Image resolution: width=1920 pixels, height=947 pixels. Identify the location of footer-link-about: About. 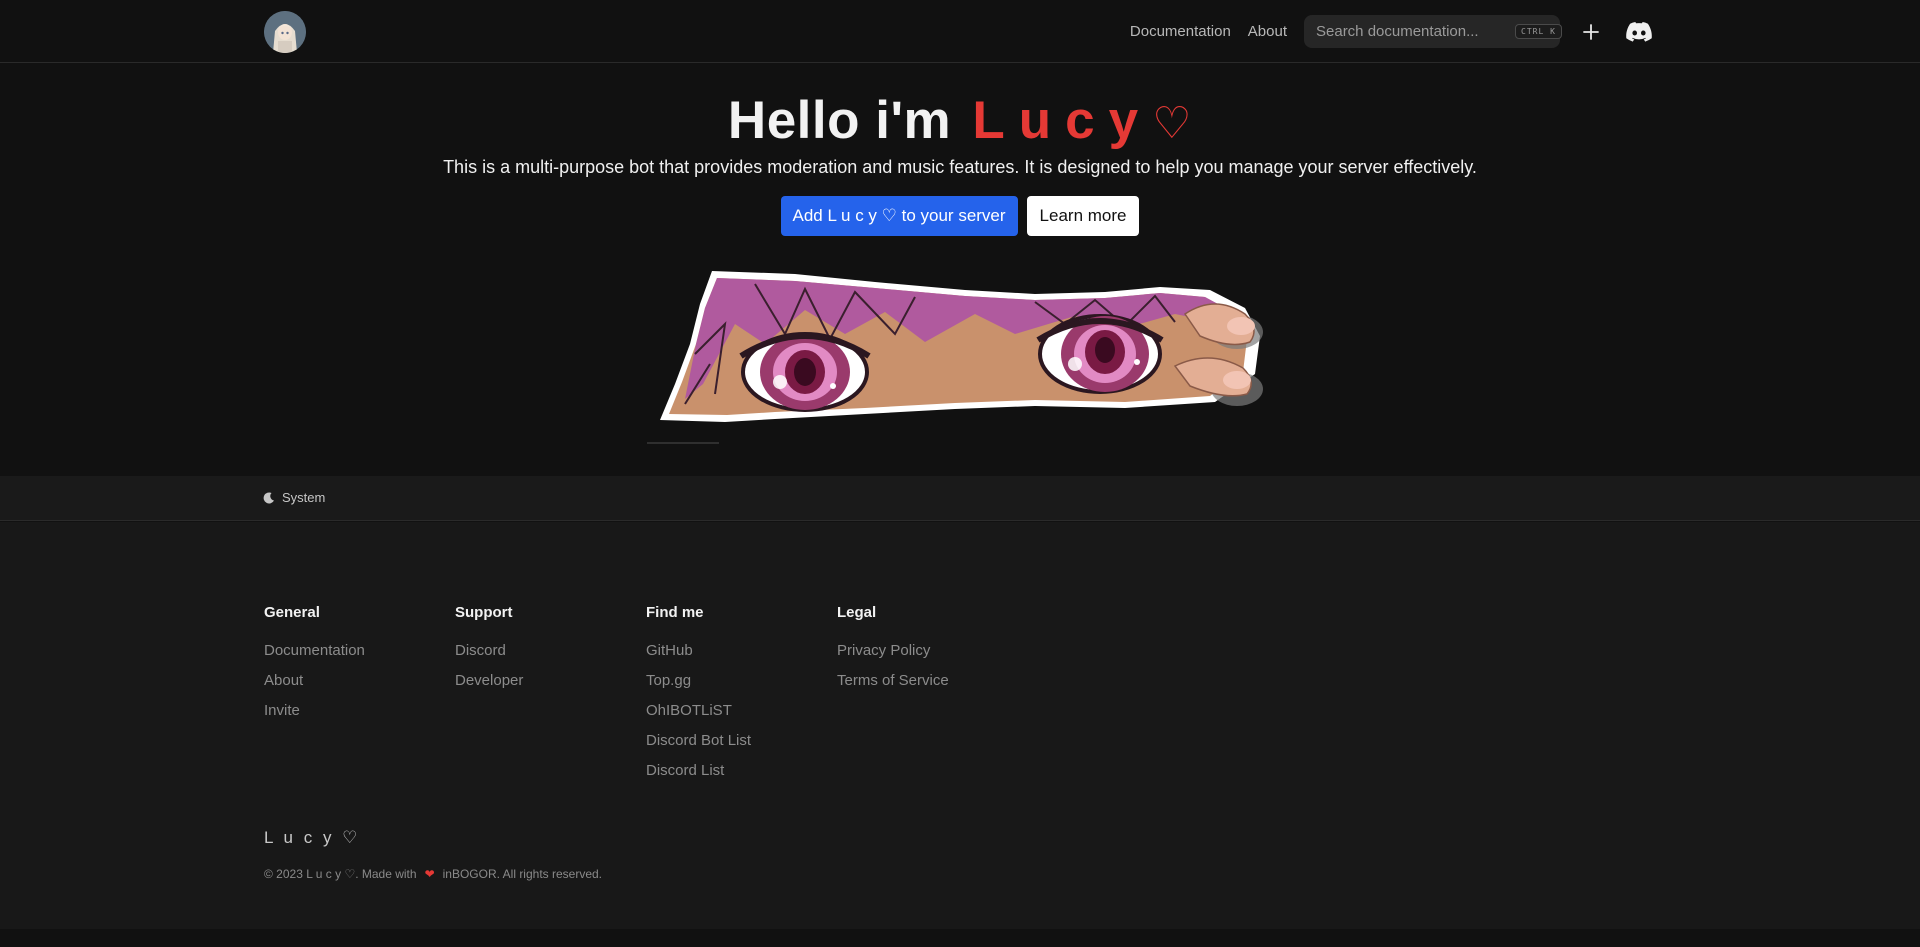
(359, 687).